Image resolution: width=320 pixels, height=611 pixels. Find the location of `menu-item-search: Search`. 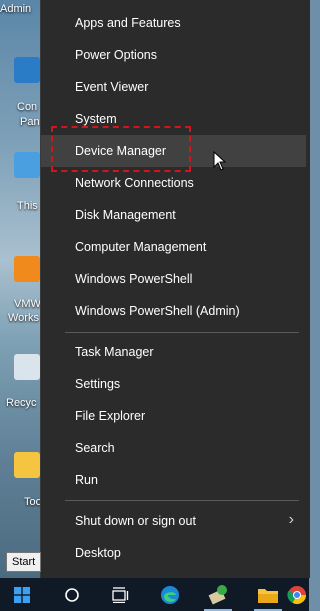

menu-item-search: Search is located at coordinates (173, 448).